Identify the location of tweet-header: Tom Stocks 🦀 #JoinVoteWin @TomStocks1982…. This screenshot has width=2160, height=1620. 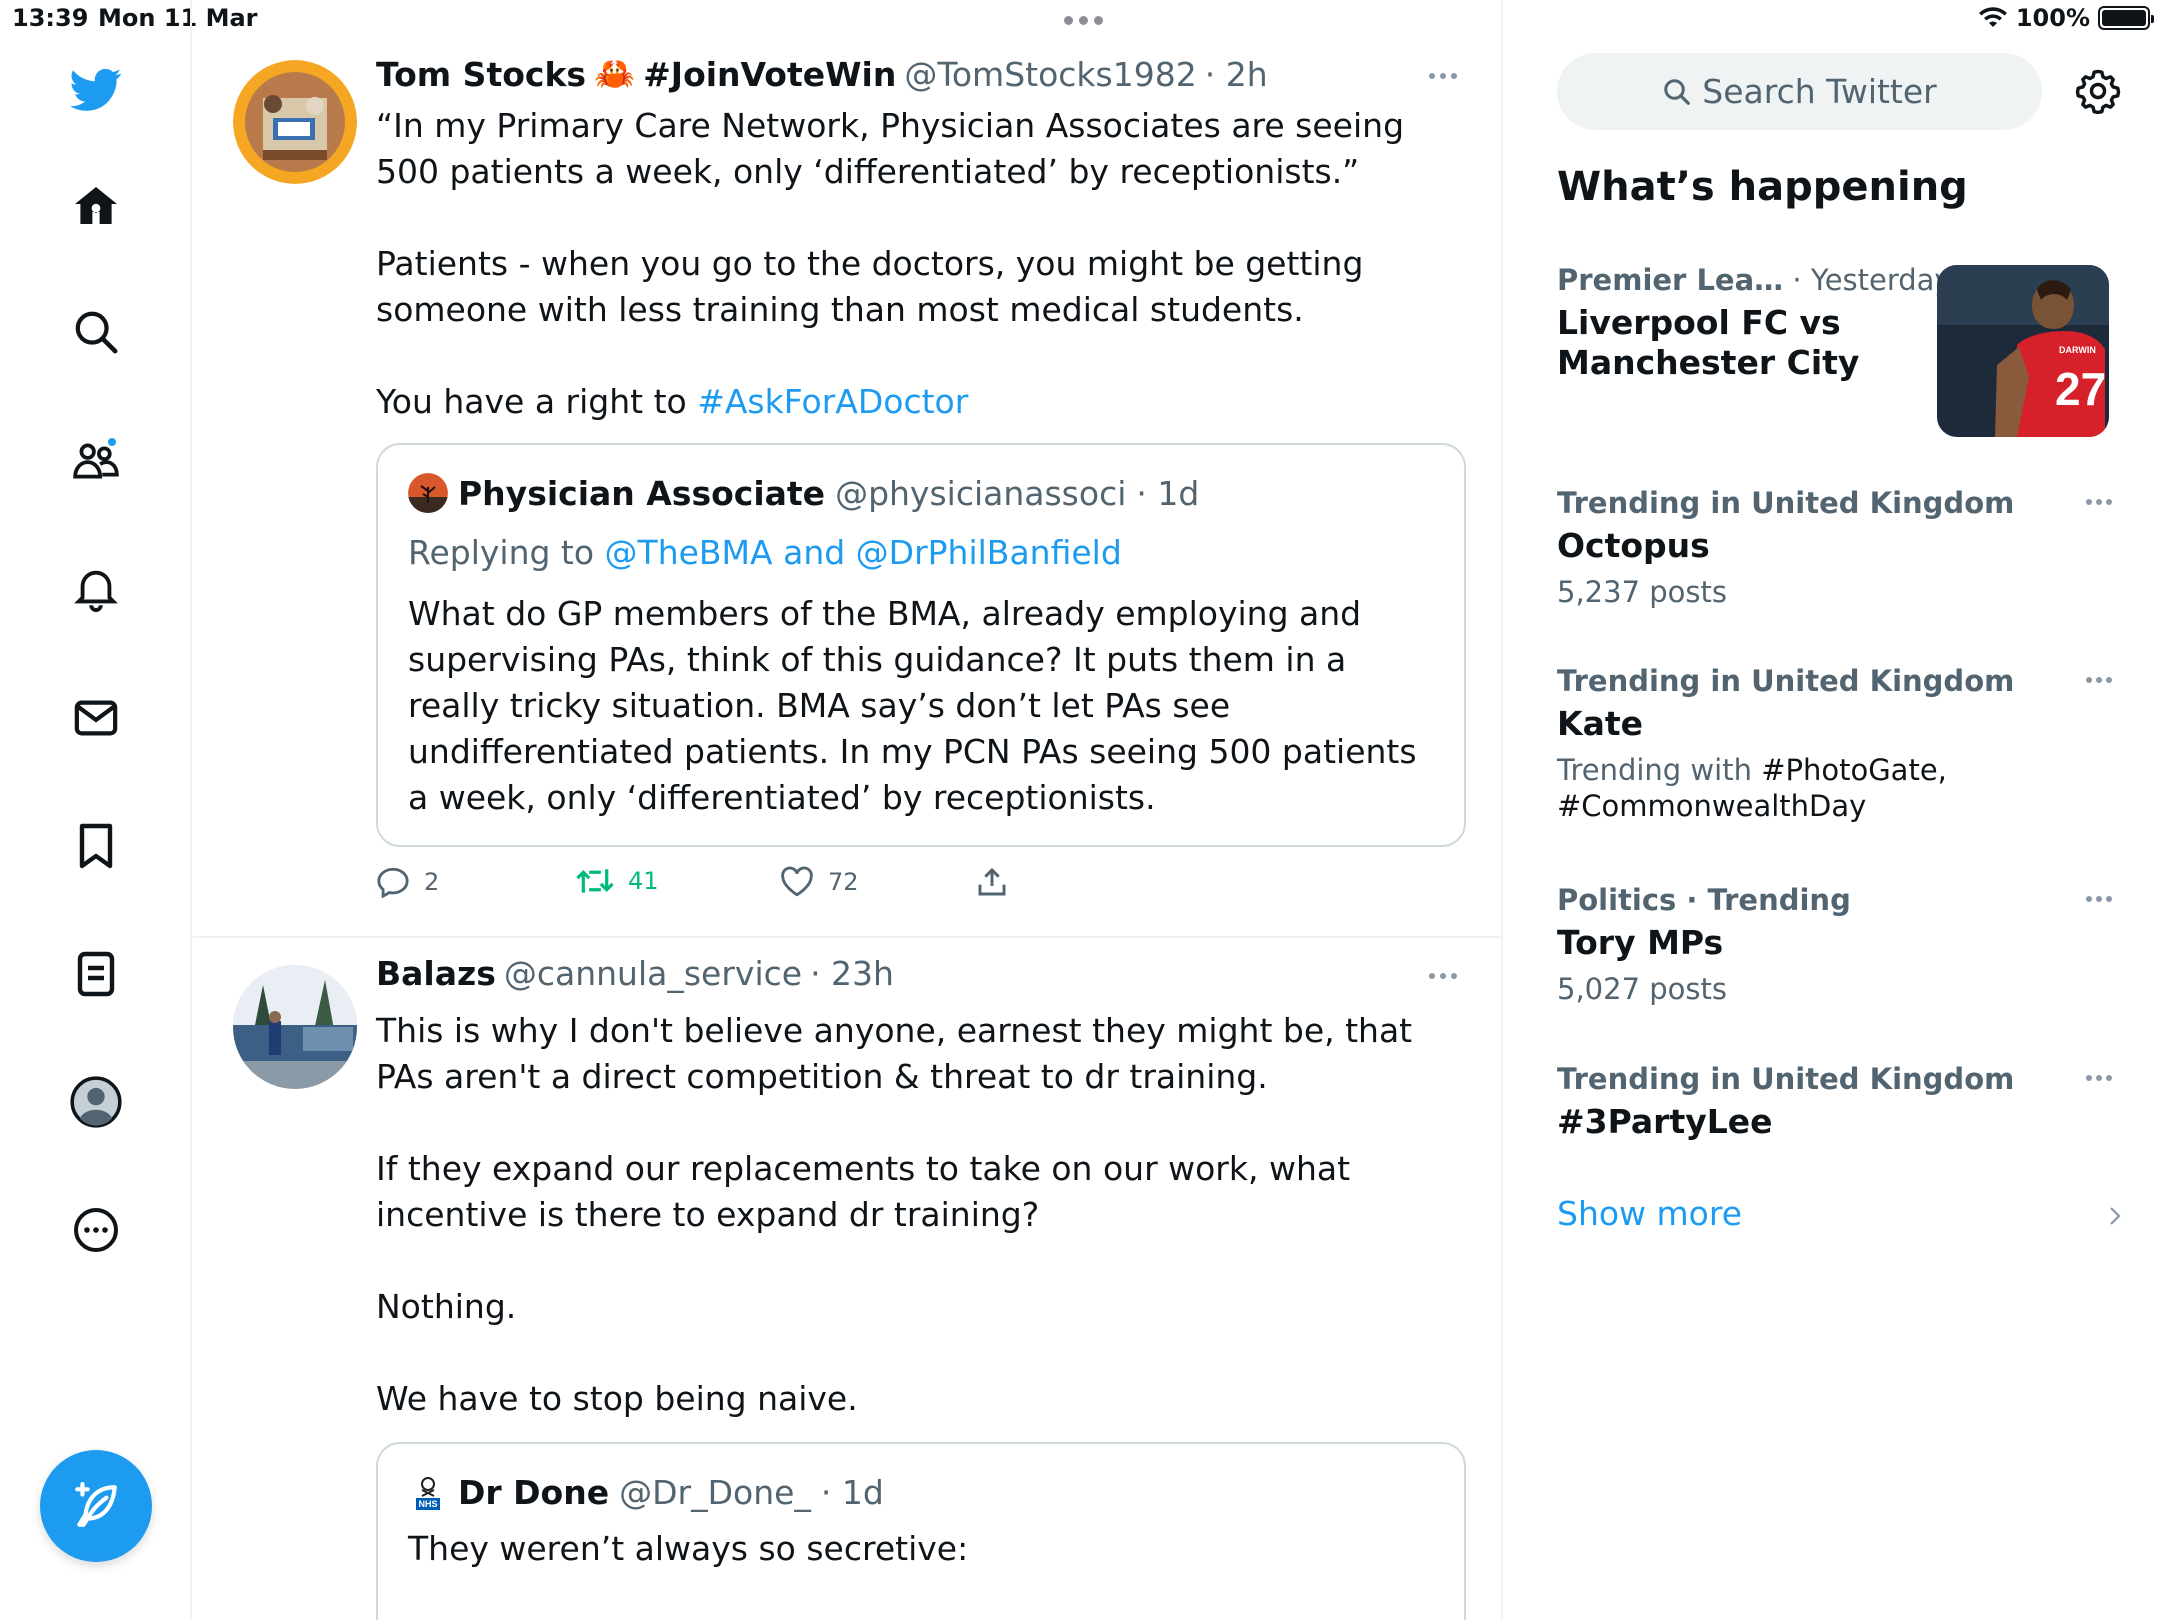
(822, 74).